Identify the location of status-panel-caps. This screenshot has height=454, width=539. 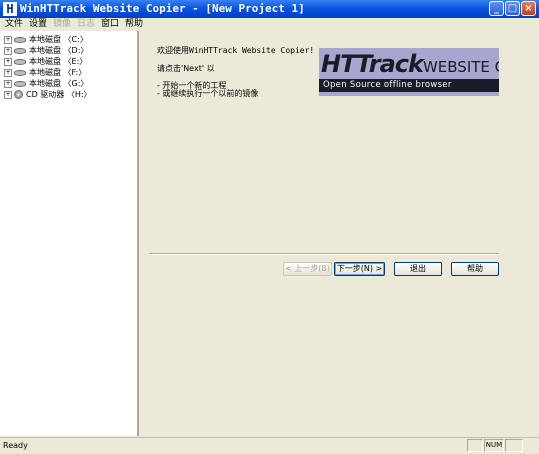
(475, 445).